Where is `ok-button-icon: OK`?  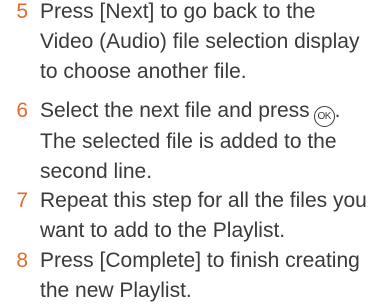 ok-button-icon: OK is located at coordinates (324, 116).